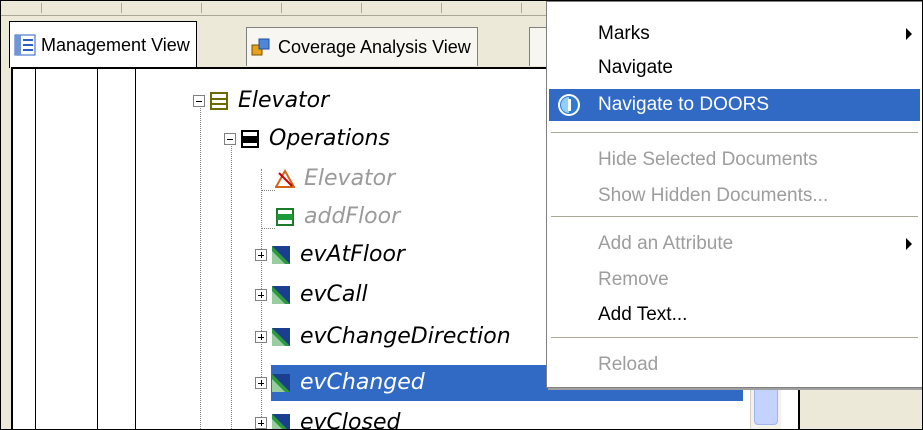 The width and height of the screenshot is (923, 430). I want to click on operation-icon, so click(285, 217).